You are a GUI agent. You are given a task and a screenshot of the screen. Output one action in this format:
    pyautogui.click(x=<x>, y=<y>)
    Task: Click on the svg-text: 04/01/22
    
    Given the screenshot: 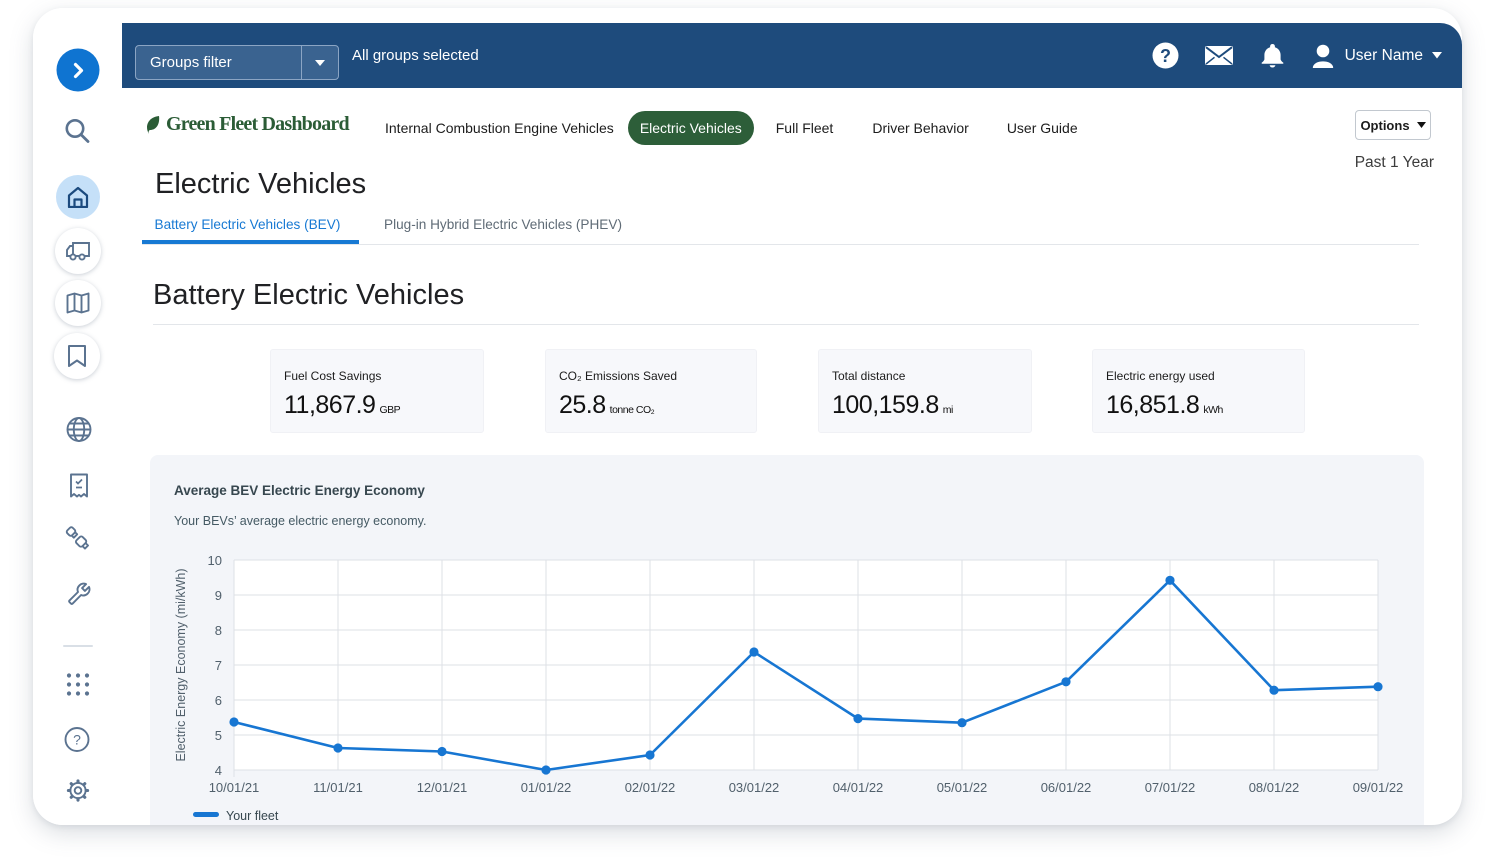 What is the action you would take?
    pyautogui.click(x=858, y=787)
    